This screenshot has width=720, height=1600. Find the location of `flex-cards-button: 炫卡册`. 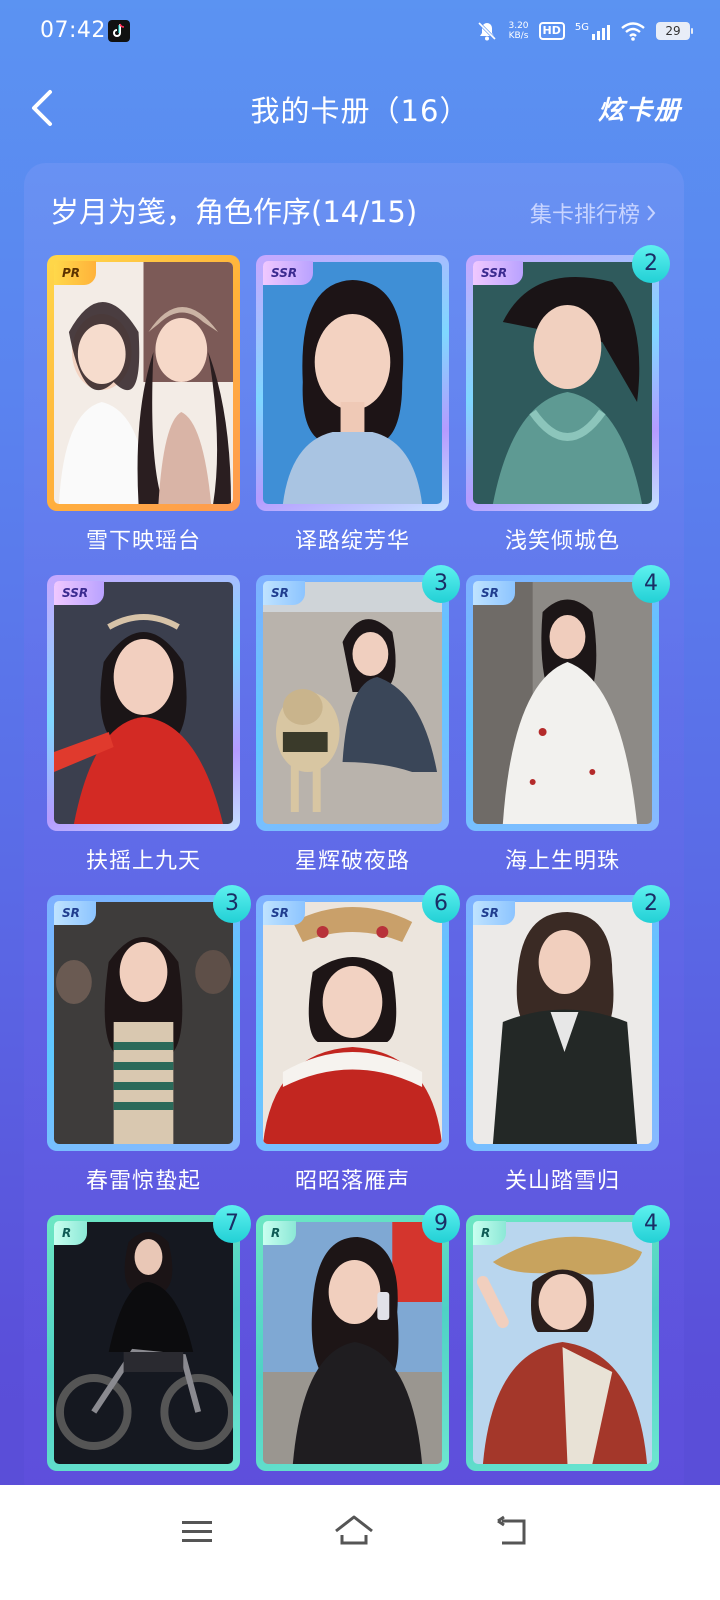

flex-cards-button: 炫卡册 is located at coordinates (640, 108).